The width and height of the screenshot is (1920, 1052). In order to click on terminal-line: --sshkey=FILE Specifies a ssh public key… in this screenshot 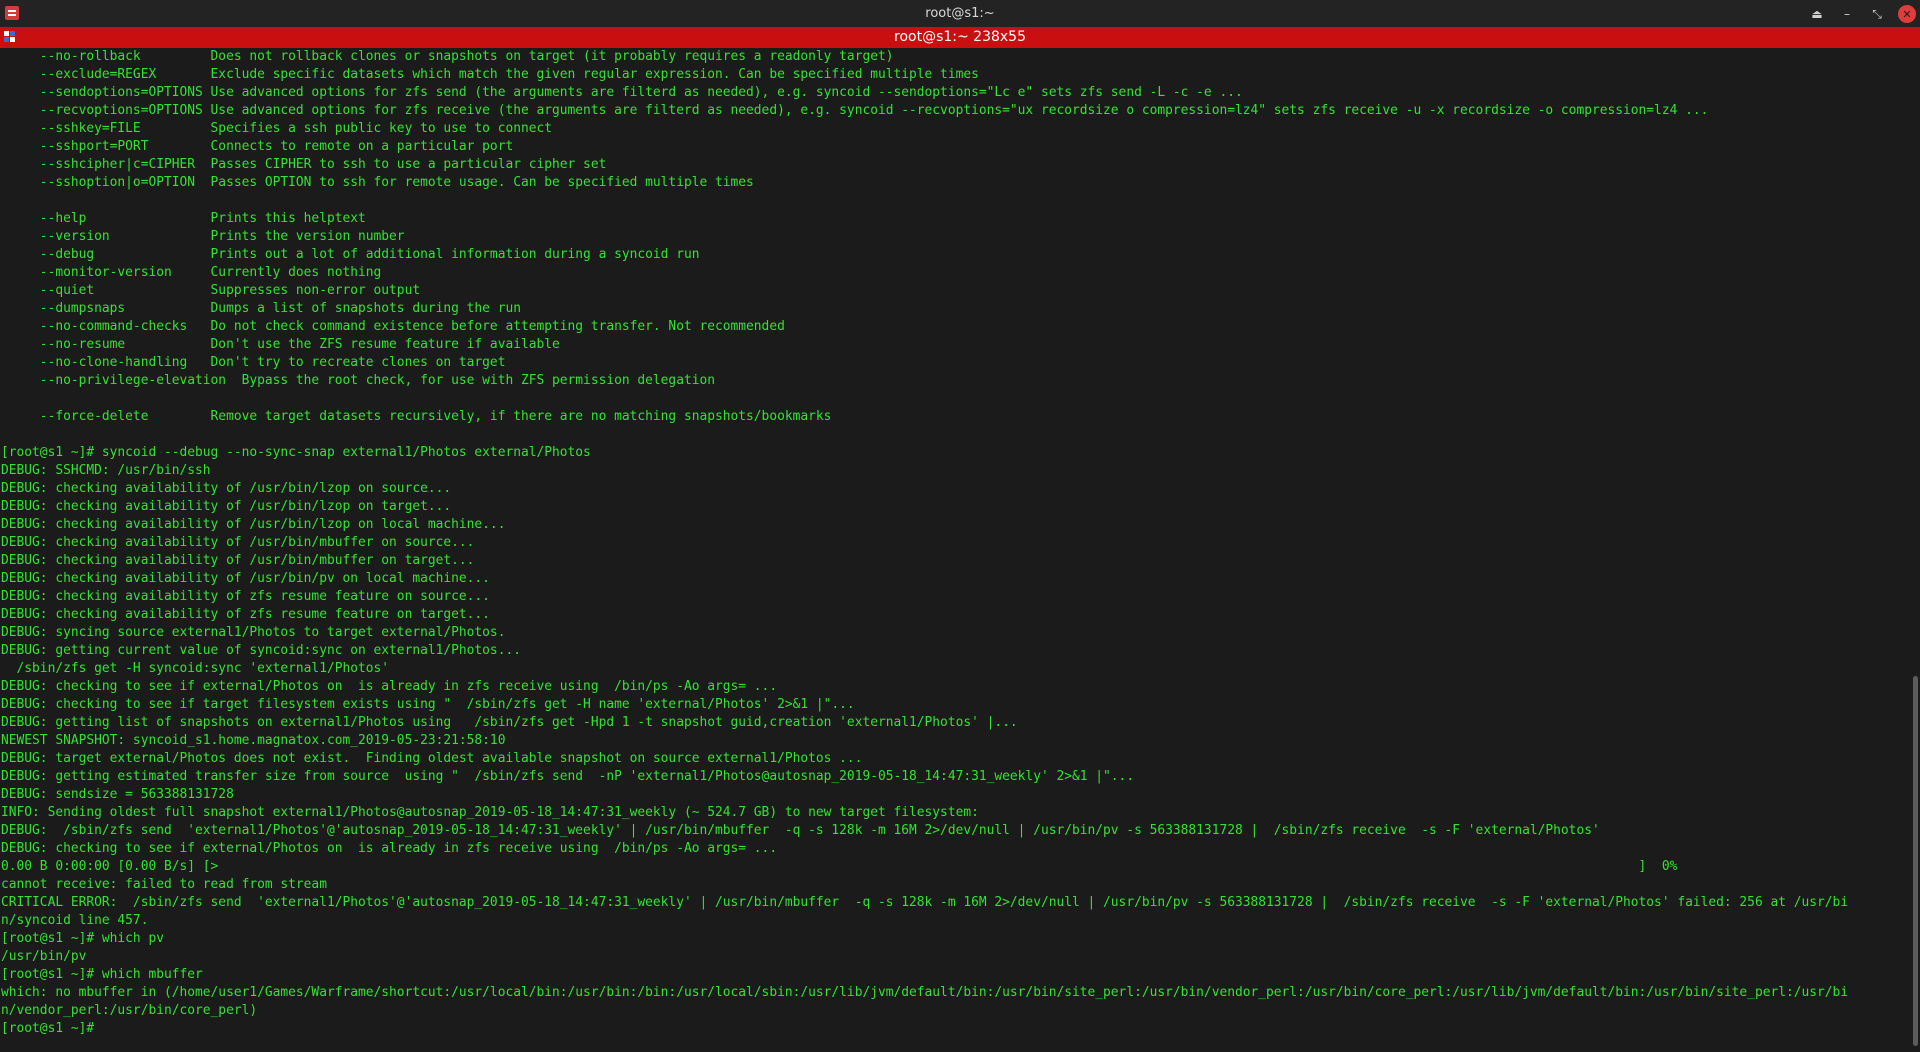, I will do `click(277, 128)`.